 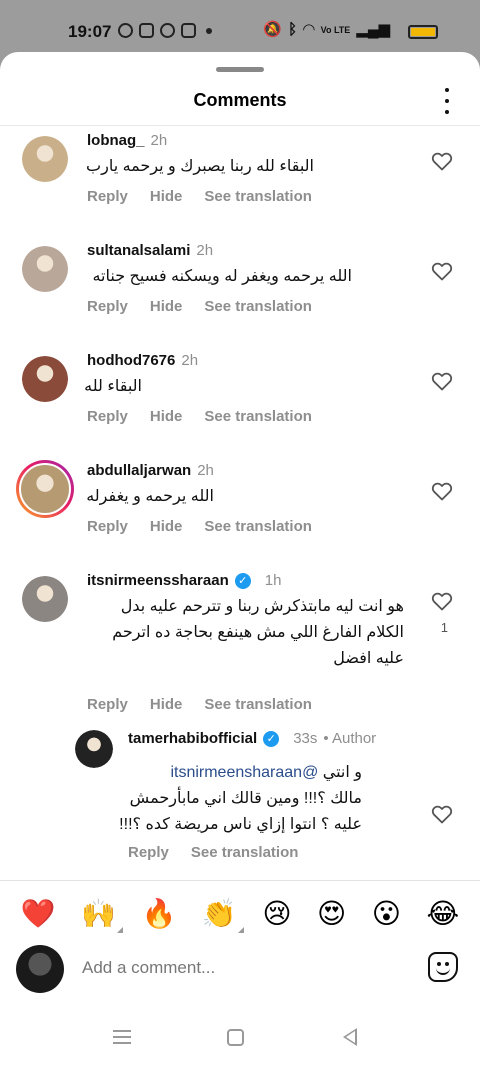 I want to click on whatsapp-icon, so click(x=125, y=30).